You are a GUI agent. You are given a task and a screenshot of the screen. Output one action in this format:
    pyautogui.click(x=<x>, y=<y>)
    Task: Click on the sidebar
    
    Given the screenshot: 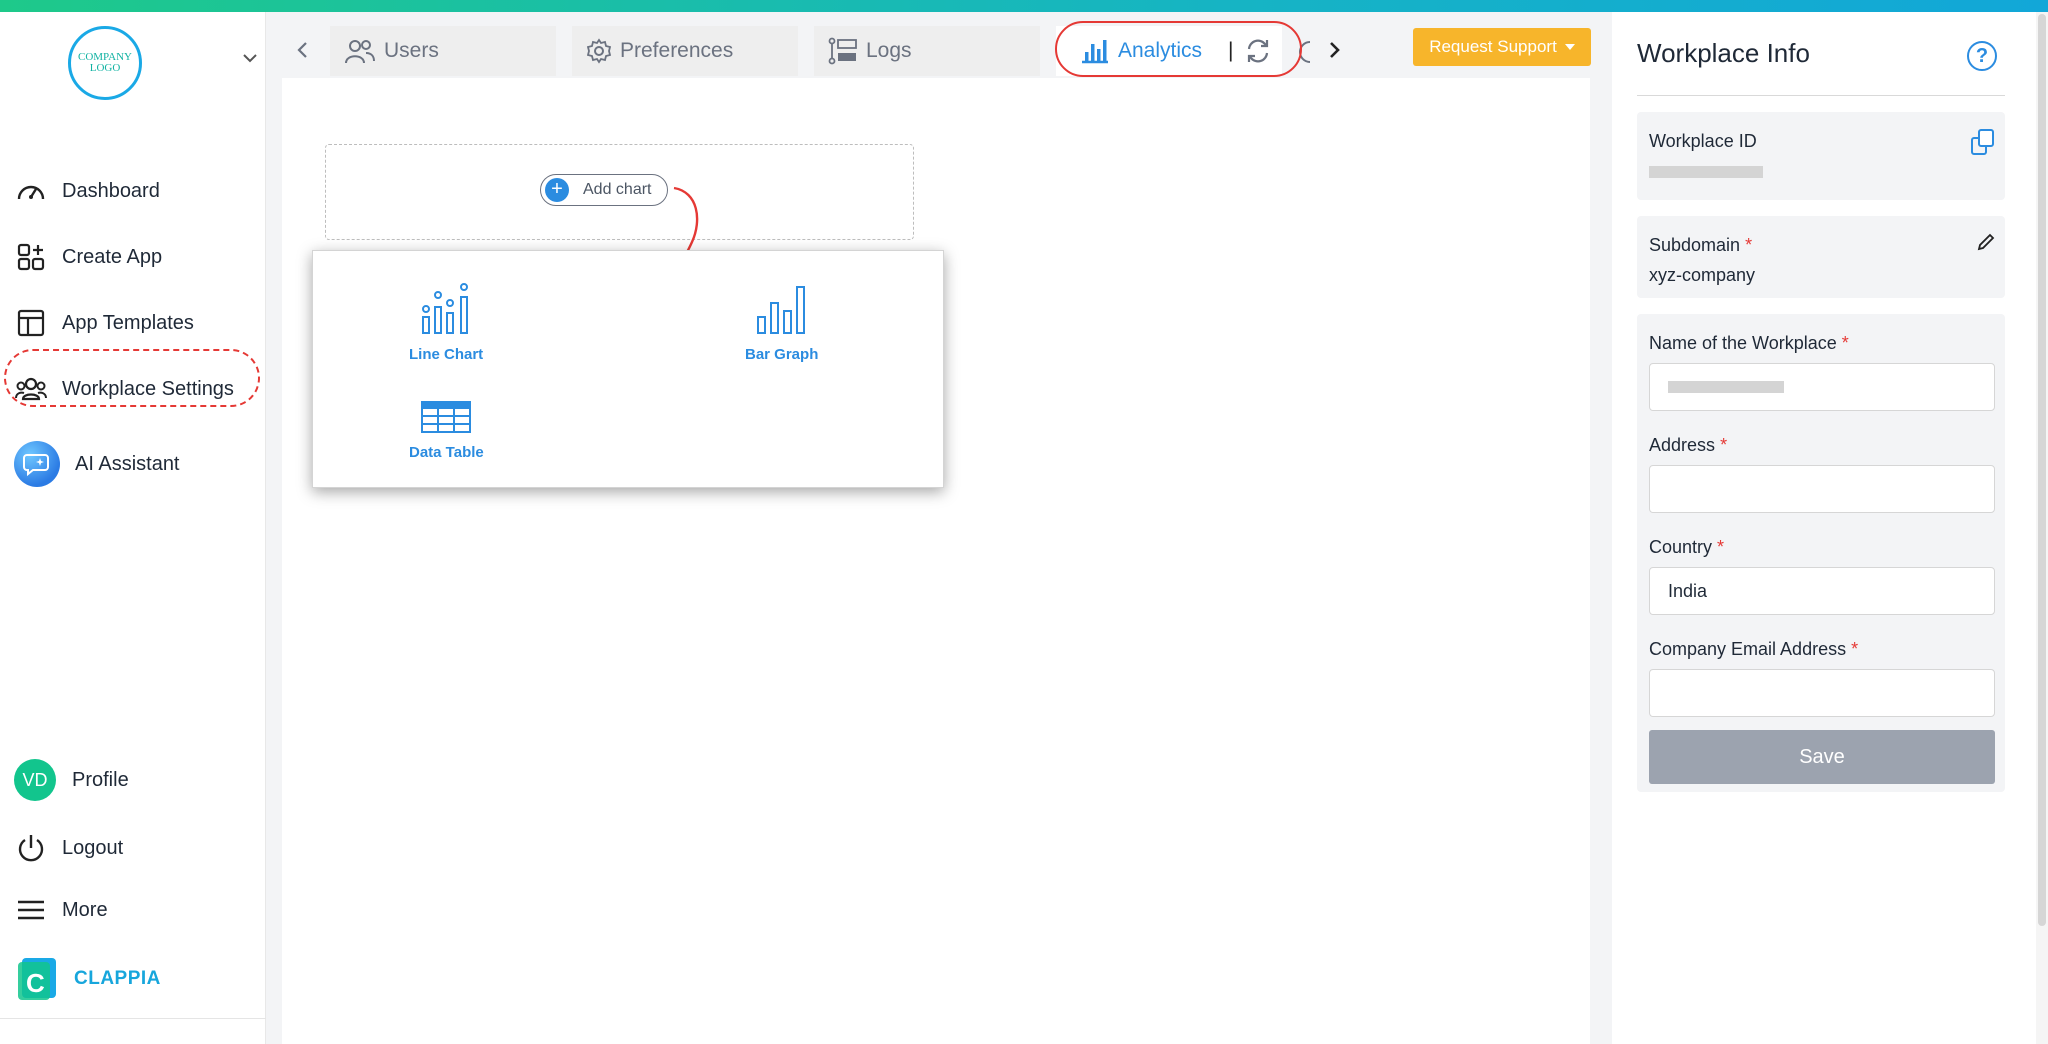 What is the action you would take?
    pyautogui.click(x=133, y=528)
    